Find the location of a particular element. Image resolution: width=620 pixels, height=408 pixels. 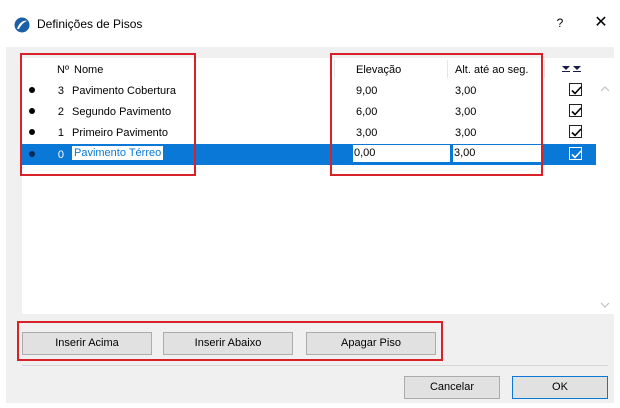

chevron-down-icon is located at coordinates (605, 305).